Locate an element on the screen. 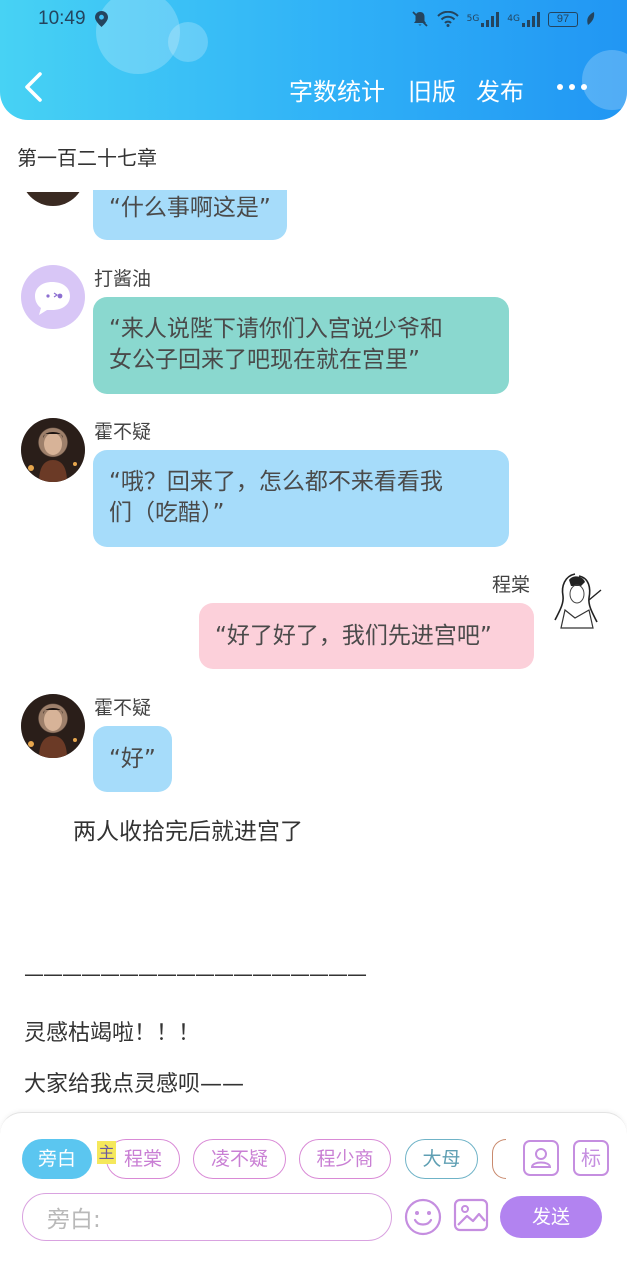  role-chip-partial is located at coordinates (499, 1159).